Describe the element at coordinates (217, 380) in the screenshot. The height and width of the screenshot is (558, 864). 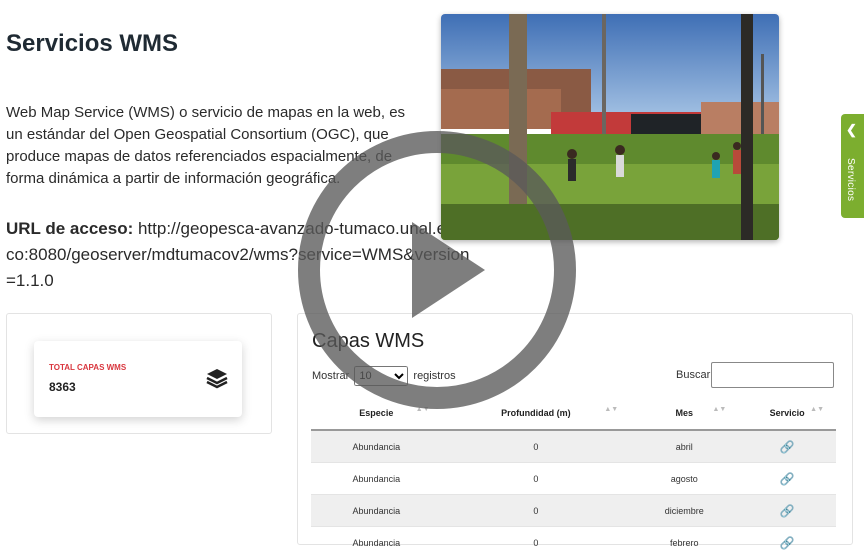
I see `layers-icon` at that location.